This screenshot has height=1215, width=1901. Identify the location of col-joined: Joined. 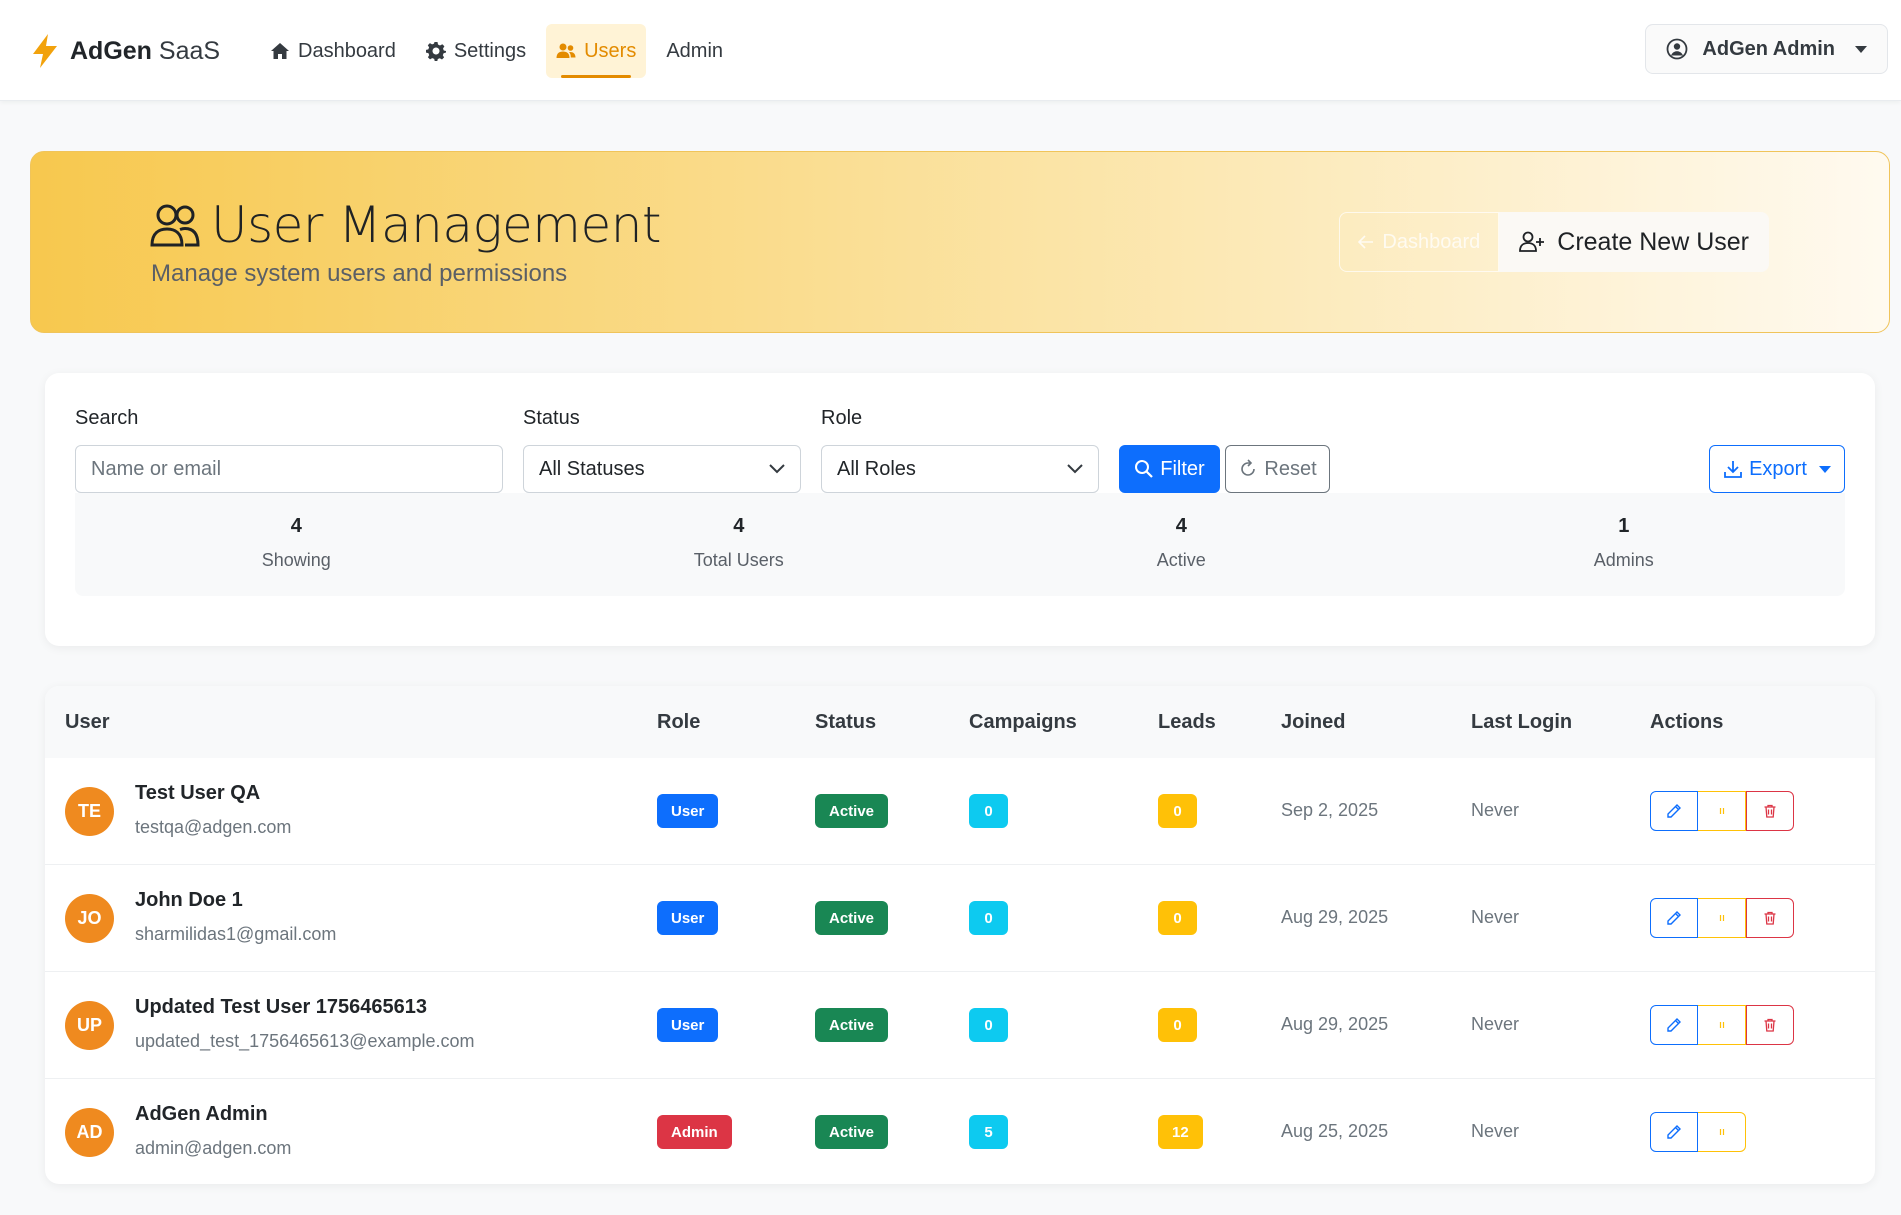
(1313, 722).